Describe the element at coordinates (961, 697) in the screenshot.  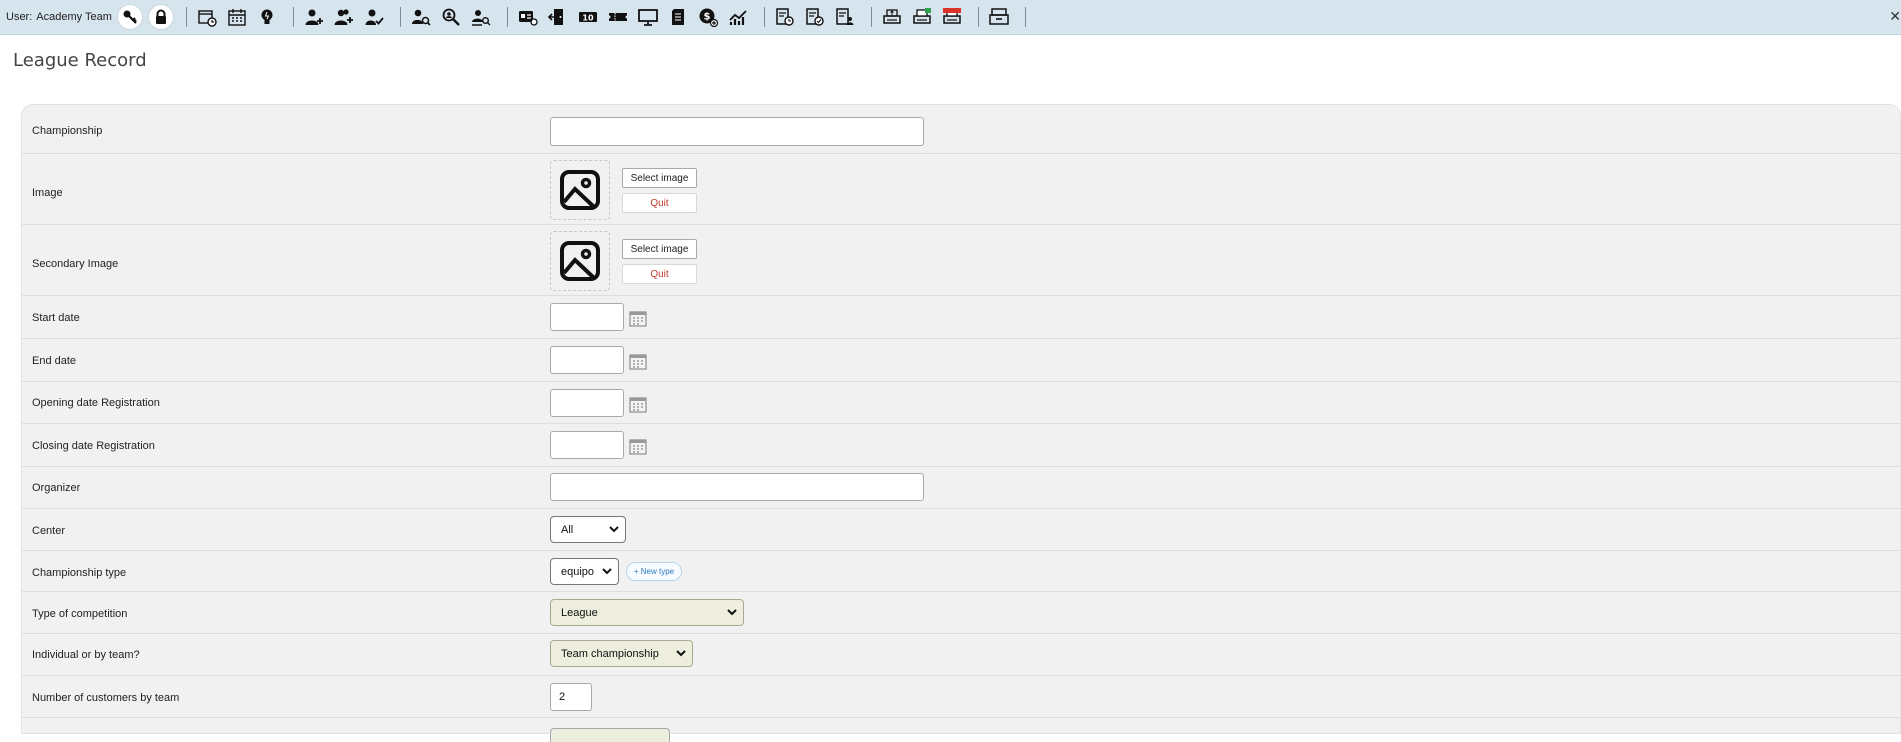
I see `row-customers-by-team: Number of customers by team 2` at that location.